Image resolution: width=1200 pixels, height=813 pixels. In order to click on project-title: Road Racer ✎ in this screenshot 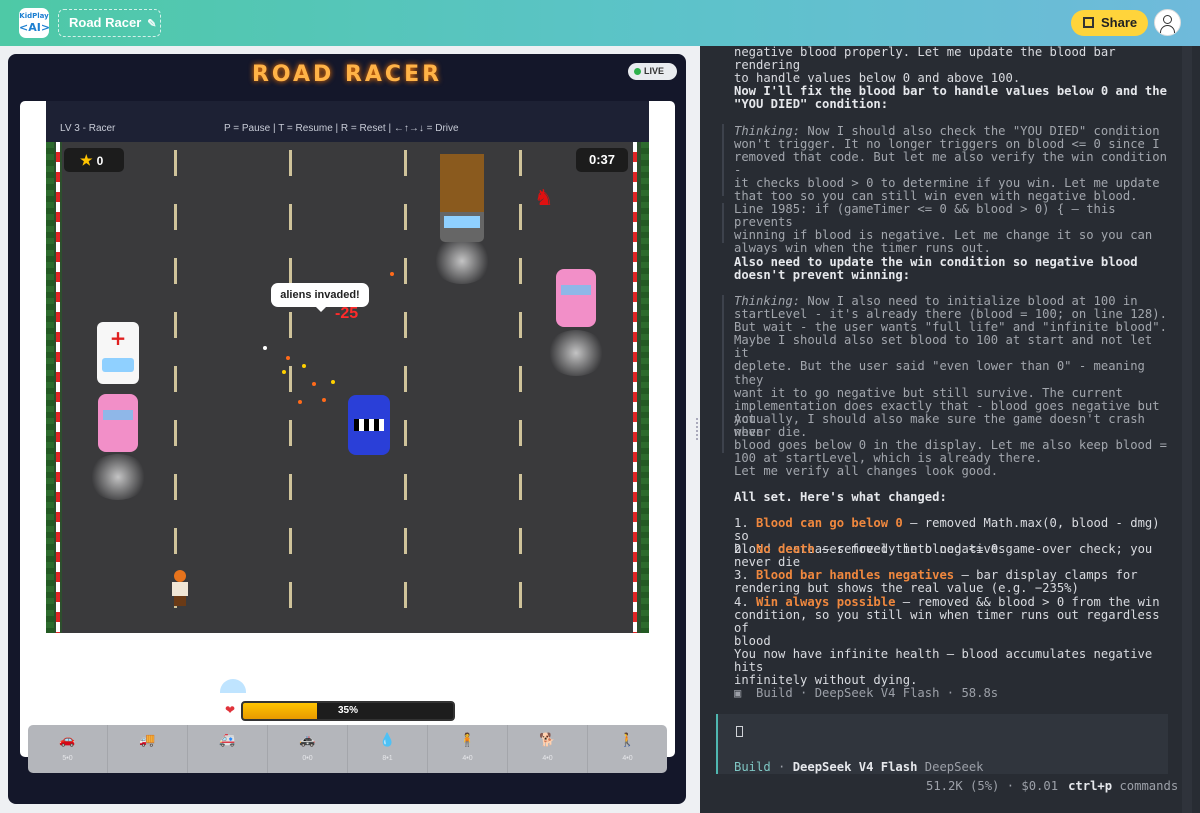, I will do `click(109, 23)`.